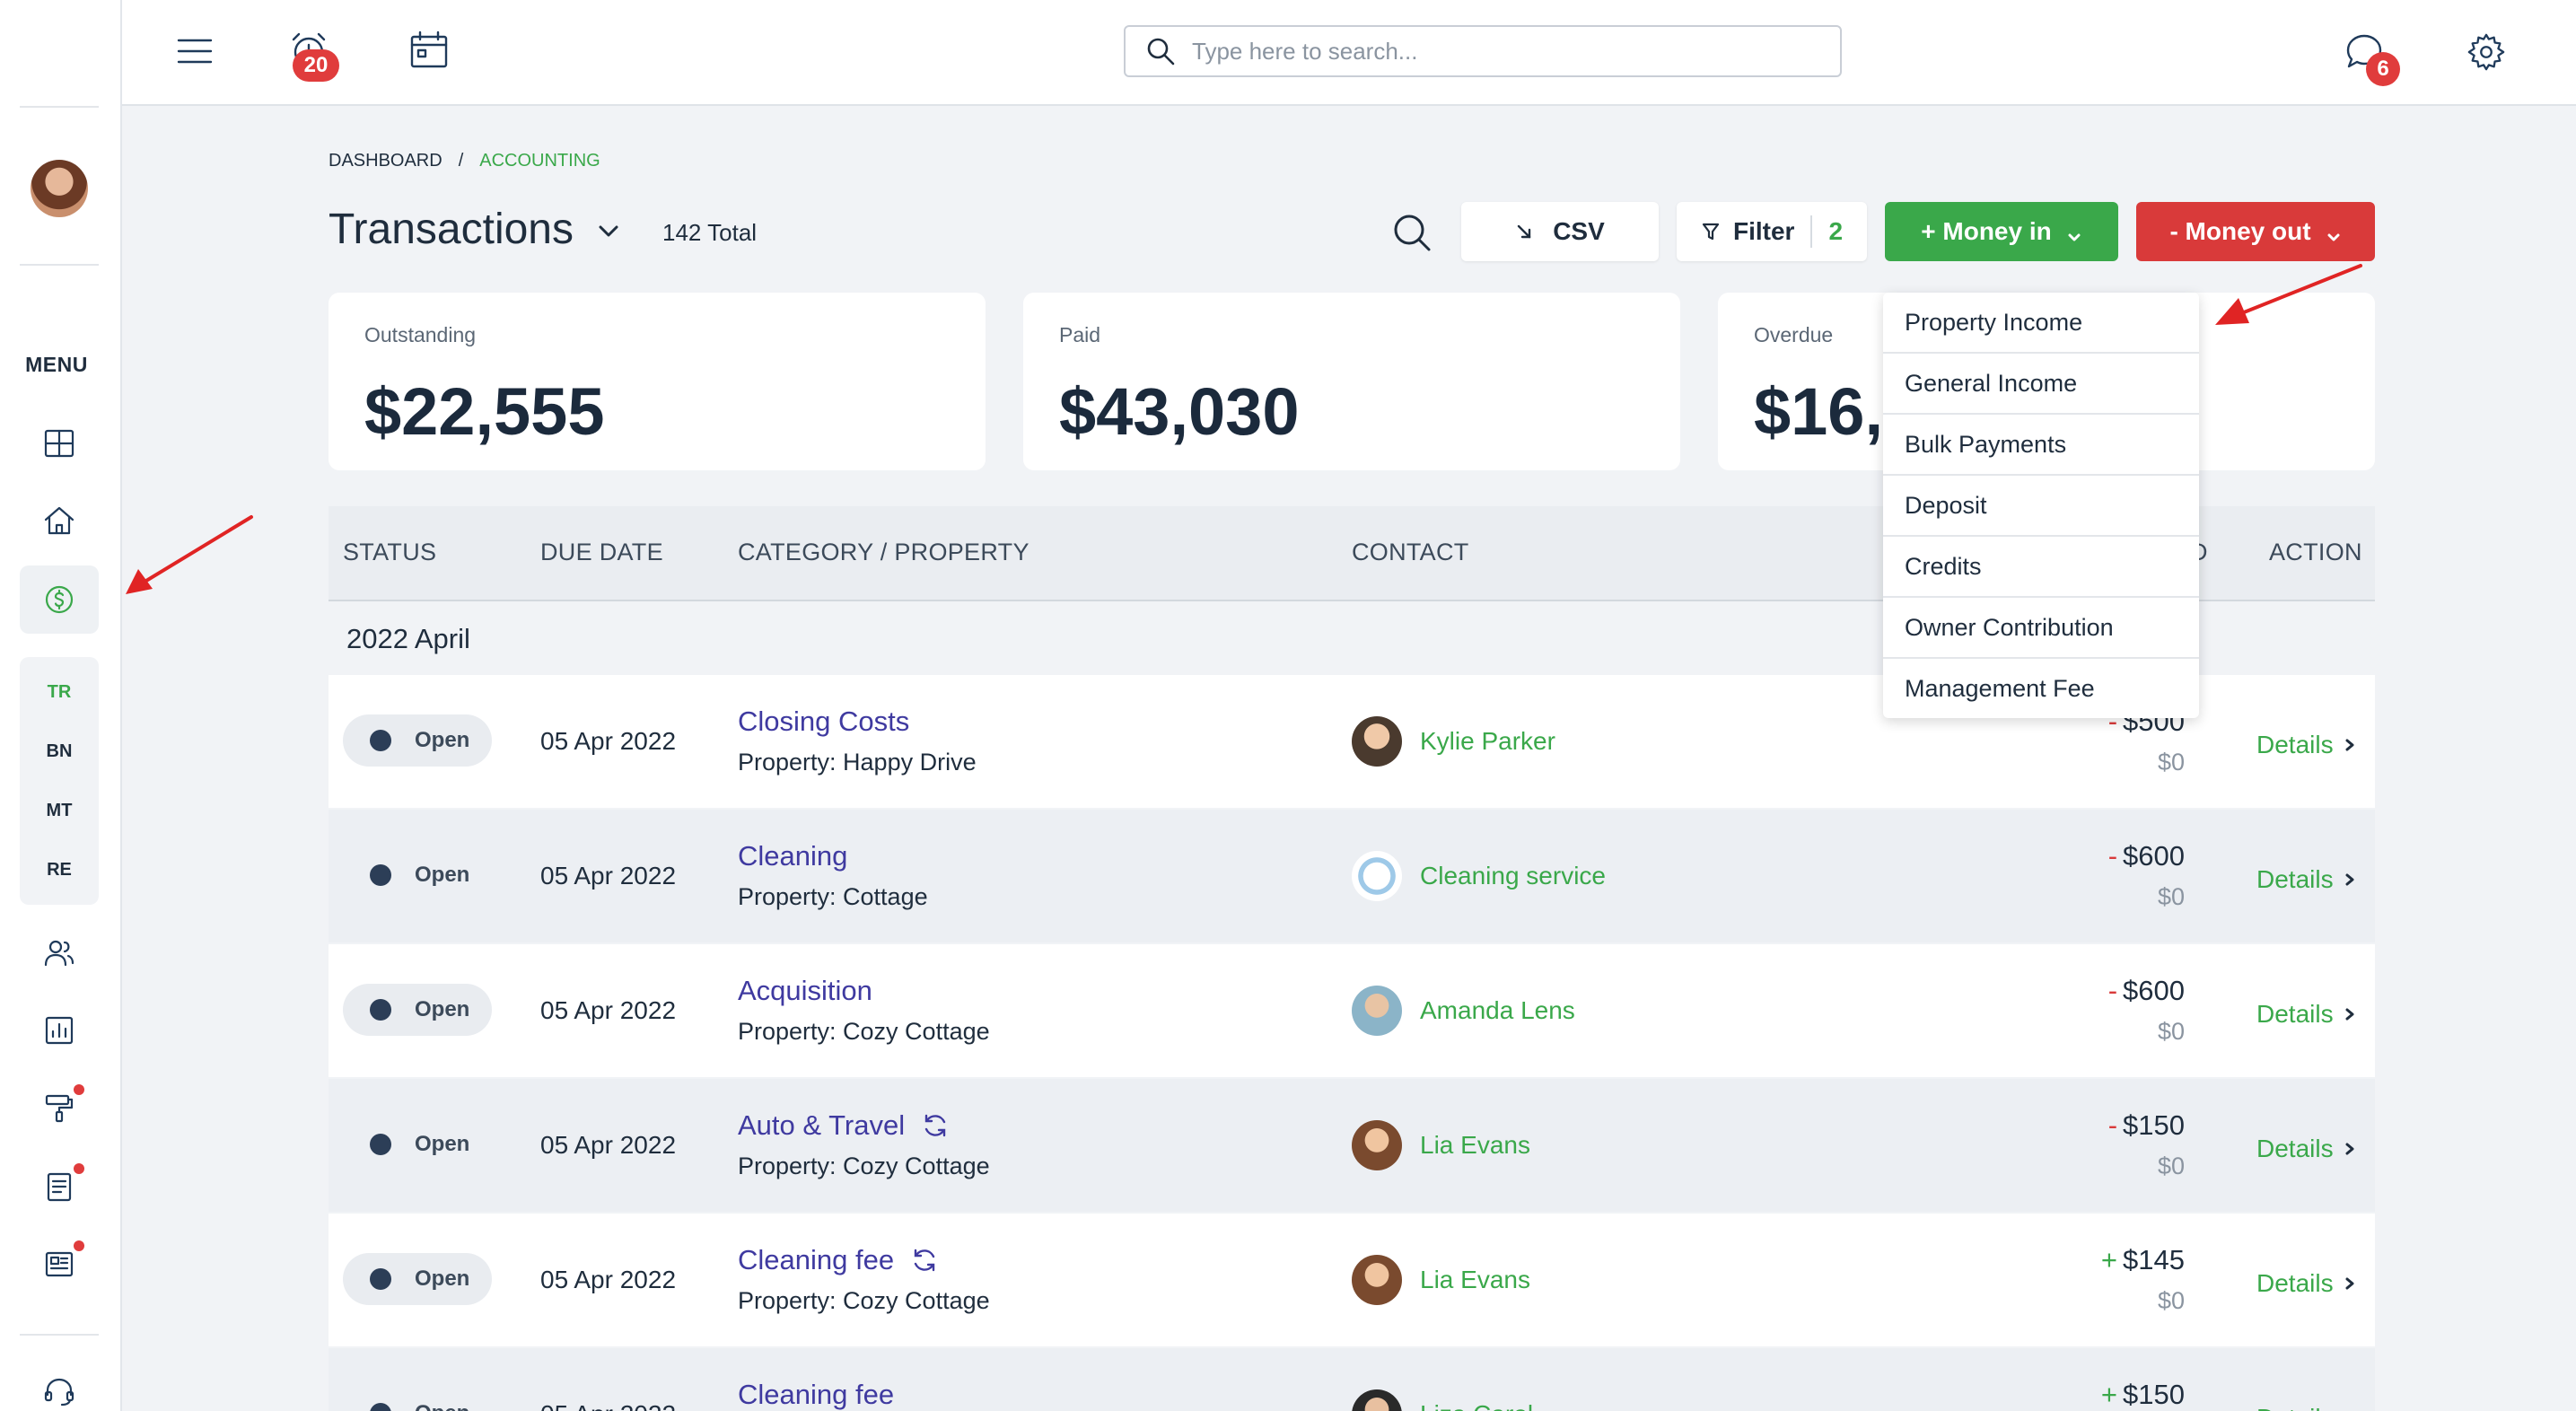 Image resolution: width=2576 pixels, height=1411 pixels. Describe the element at coordinates (429, 50) in the screenshot. I see `calendar-icon` at that location.